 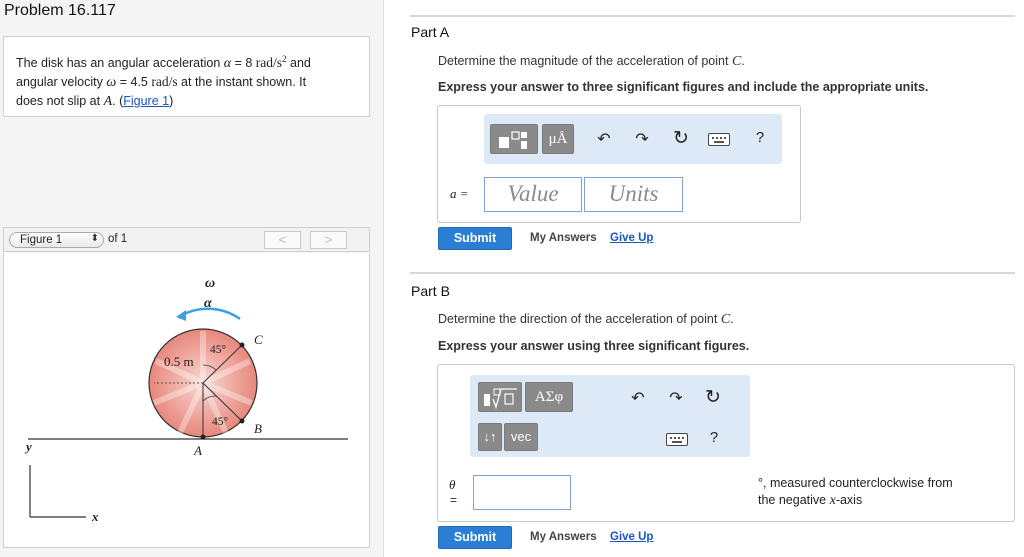 I want to click on label-B: B, so click(x=258, y=428).